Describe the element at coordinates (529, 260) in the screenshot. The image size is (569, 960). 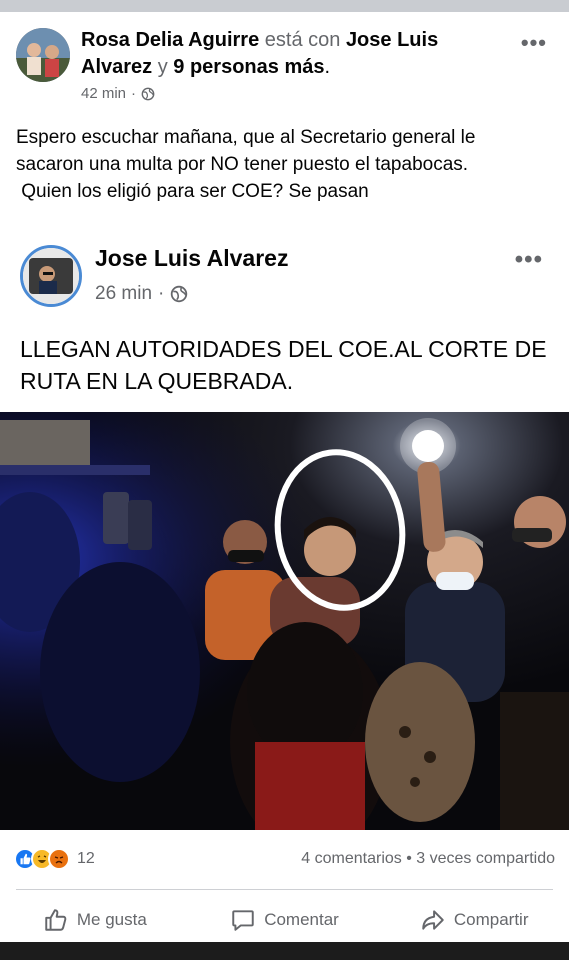
I see `shared-more-options-icon: •••` at that location.